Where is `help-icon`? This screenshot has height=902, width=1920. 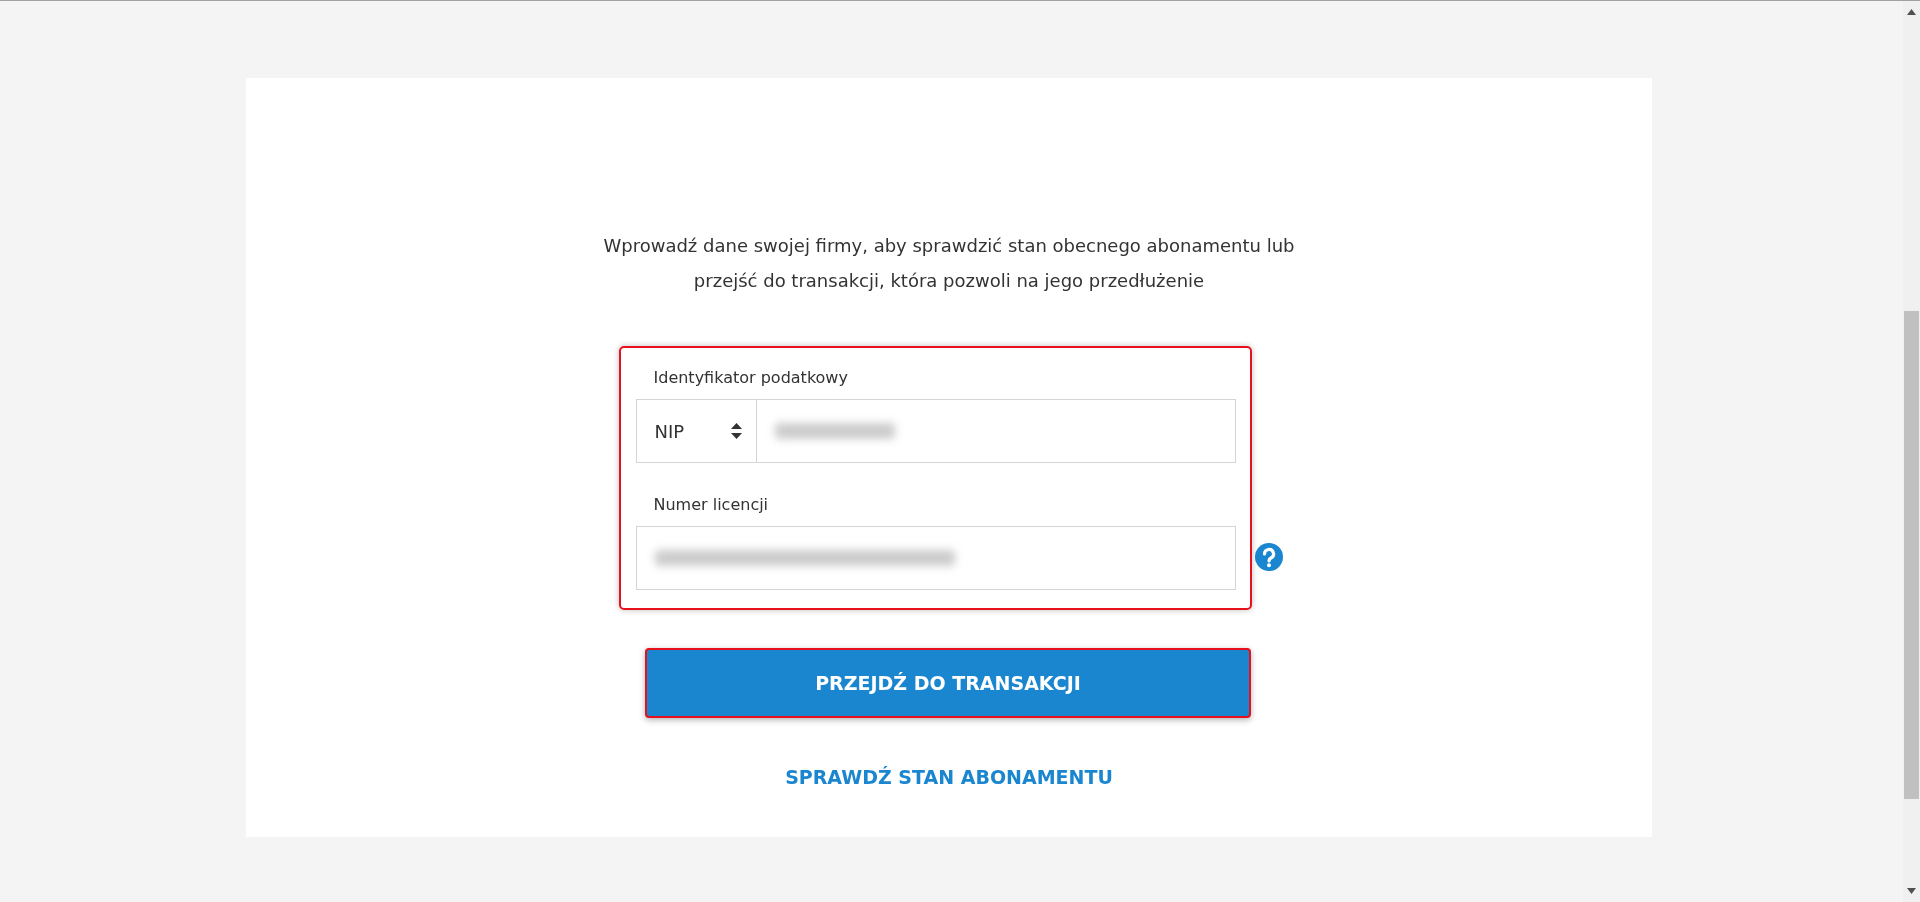
help-icon is located at coordinates (1268, 557).